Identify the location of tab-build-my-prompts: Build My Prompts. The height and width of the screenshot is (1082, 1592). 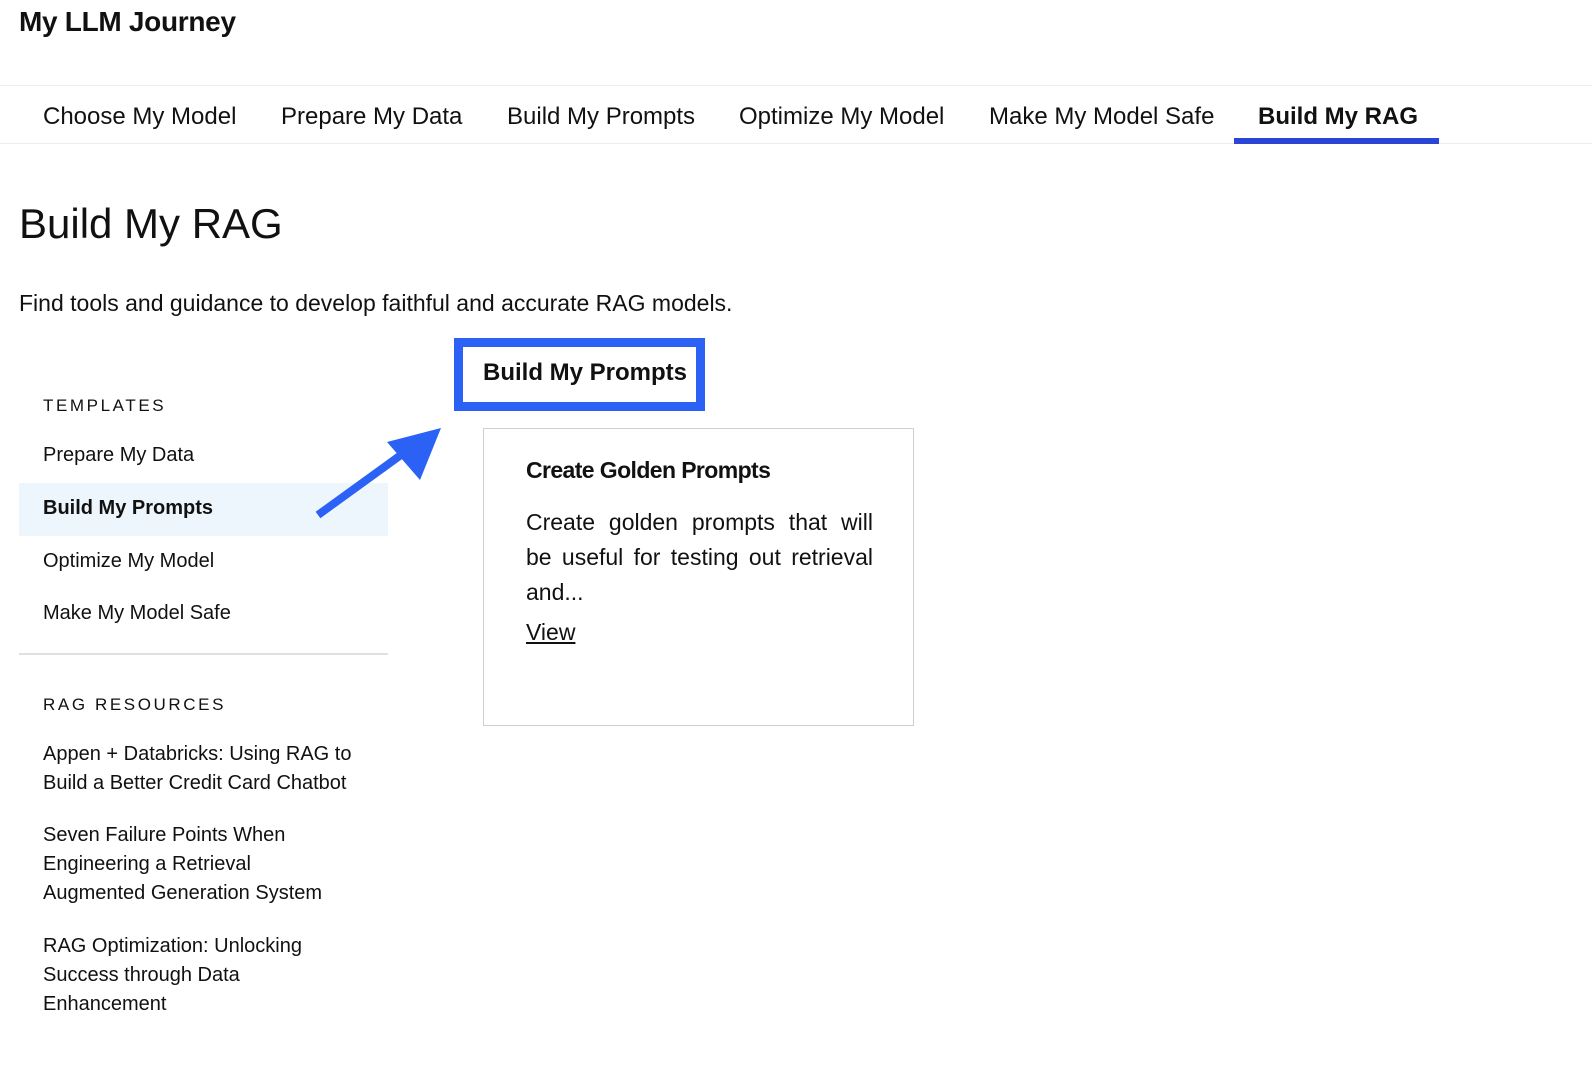
(601, 115).